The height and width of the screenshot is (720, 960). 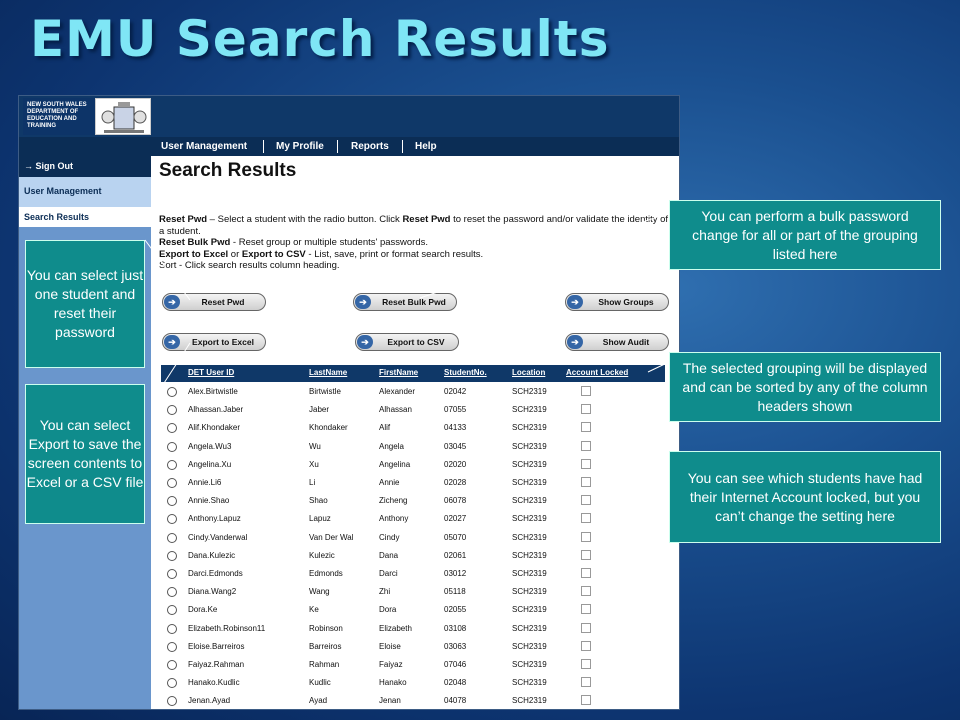 I want to click on table-cell: 02055, so click(x=455, y=610).